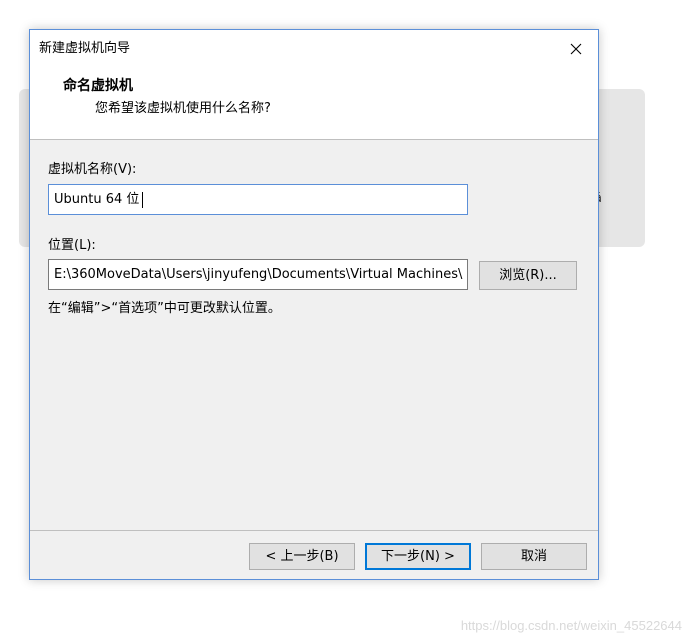 This screenshot has width=691, height=642. I want to click on vm-name-input: Ubuntu 64 位, so click(258, 199).